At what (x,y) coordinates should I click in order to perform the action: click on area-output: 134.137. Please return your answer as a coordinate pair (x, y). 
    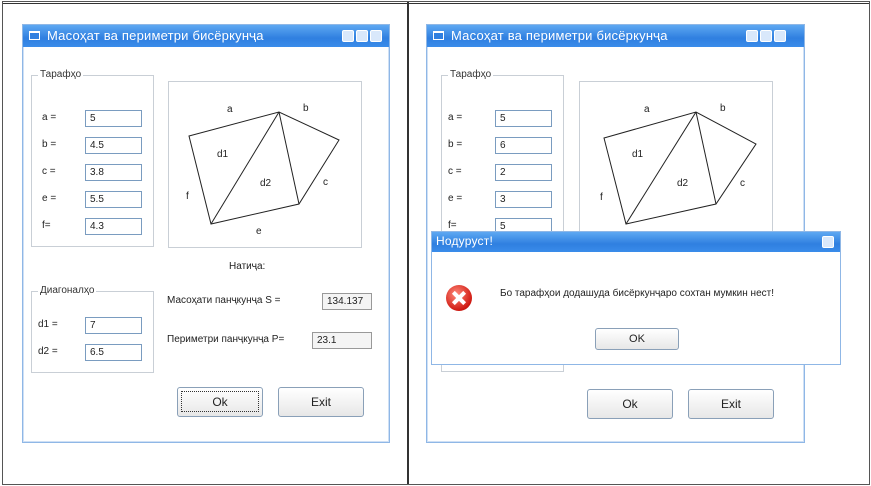
    Looking at the image, I should click on (347, 301).